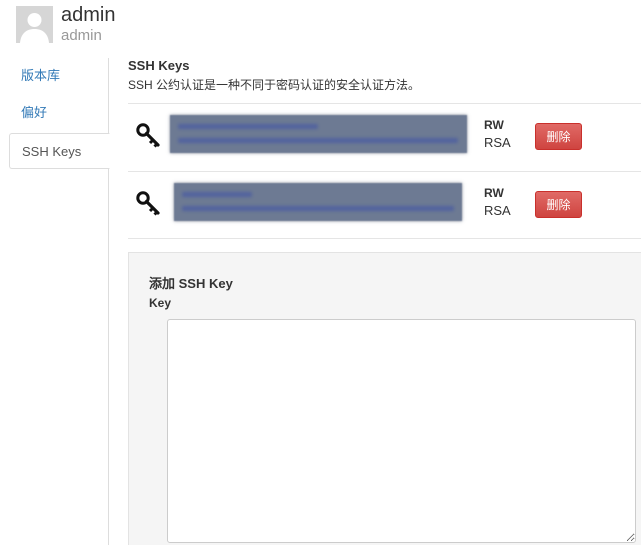 The height and width of the screenshot is (545, 641). Describe the element at coordinates (52, 151) in the screenshot. I see `sidebar-item-label: SSH Keys` at that location.